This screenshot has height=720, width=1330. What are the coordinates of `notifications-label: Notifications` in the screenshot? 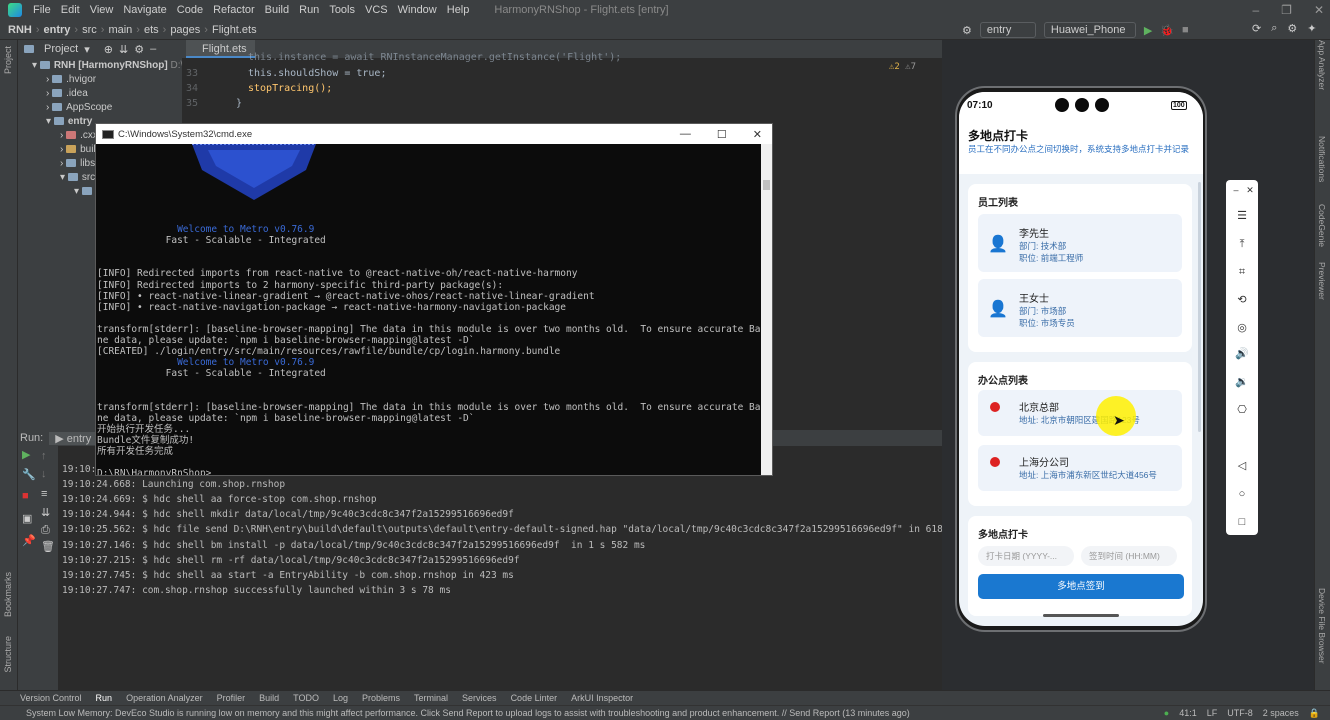 It's located at (1322, 159).